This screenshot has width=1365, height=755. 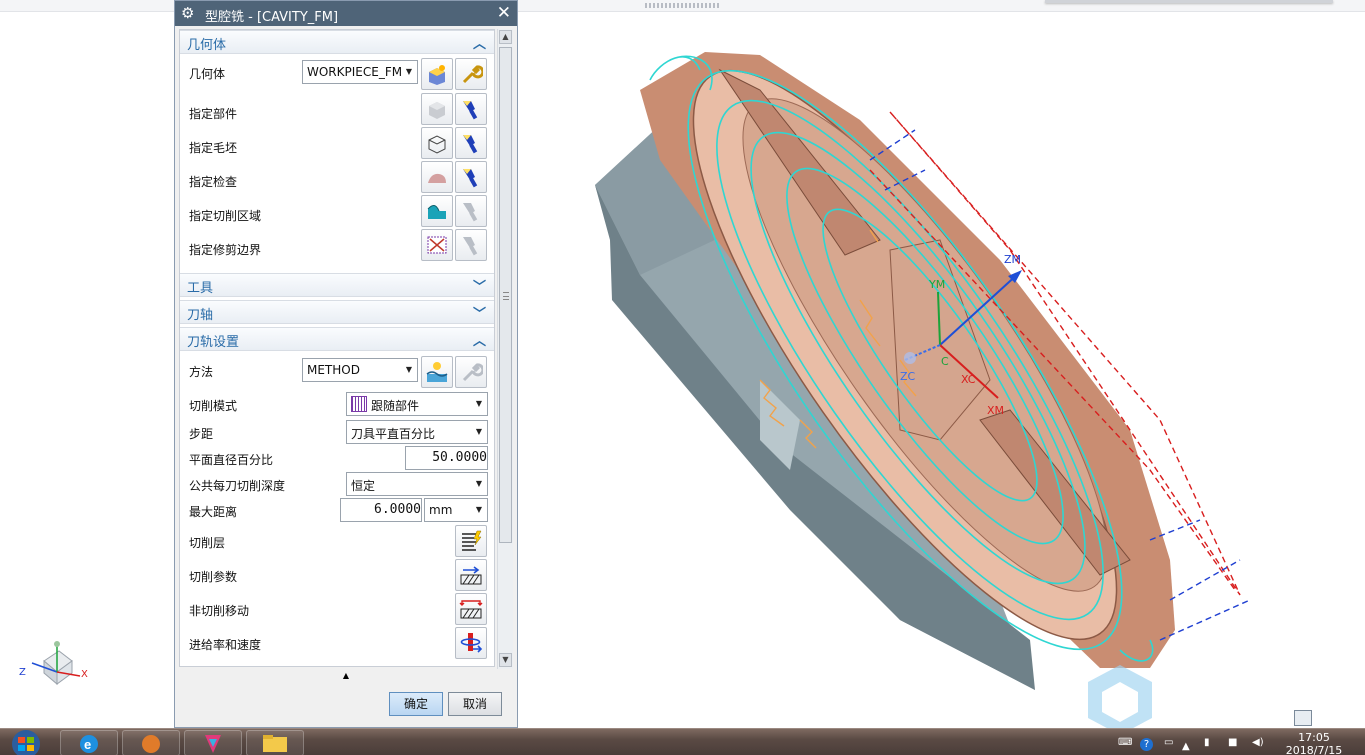 I want to click on svg-text: e, so click(x=87, y=744).